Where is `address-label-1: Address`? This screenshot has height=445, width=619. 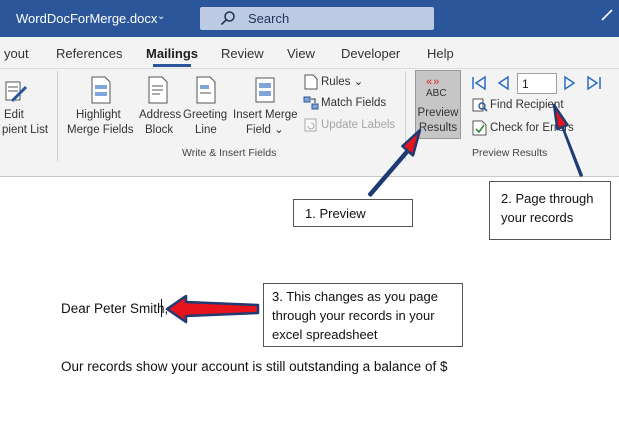
address-label-1: Address is located at coordinates (160, 115).